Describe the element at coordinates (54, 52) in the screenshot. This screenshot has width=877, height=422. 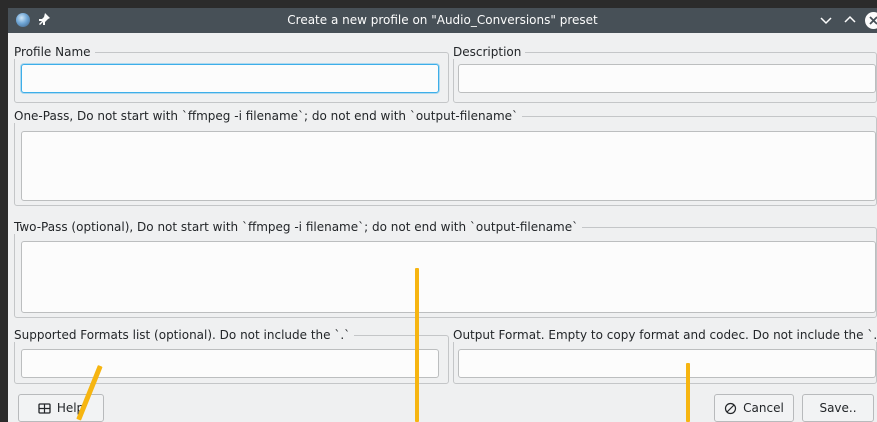
I see `profile-name-label: Profile Name` at that location.